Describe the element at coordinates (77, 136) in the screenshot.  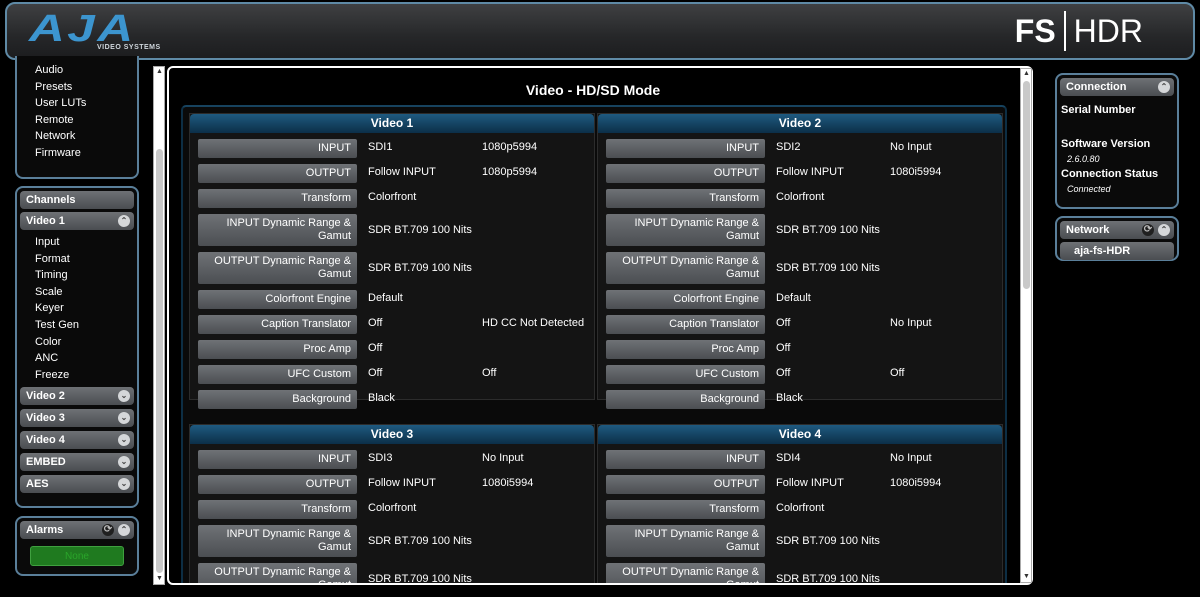
I see `nav-link-network: Network` at that location.